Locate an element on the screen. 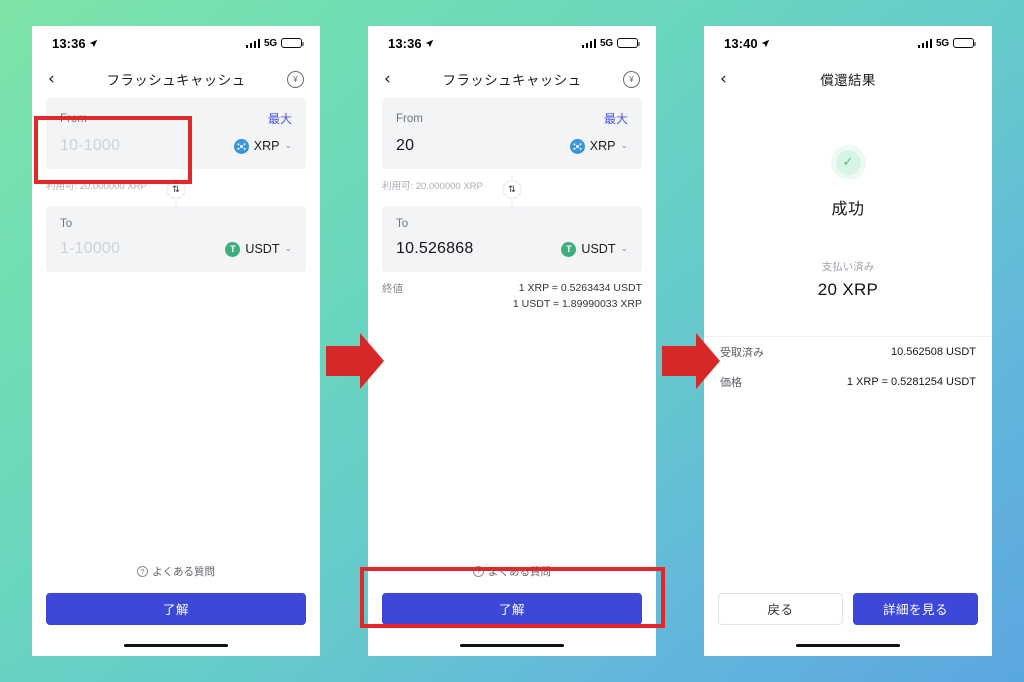  available-balance: 利用可: 20.000000 XRP is located at coordinates (432, 186).